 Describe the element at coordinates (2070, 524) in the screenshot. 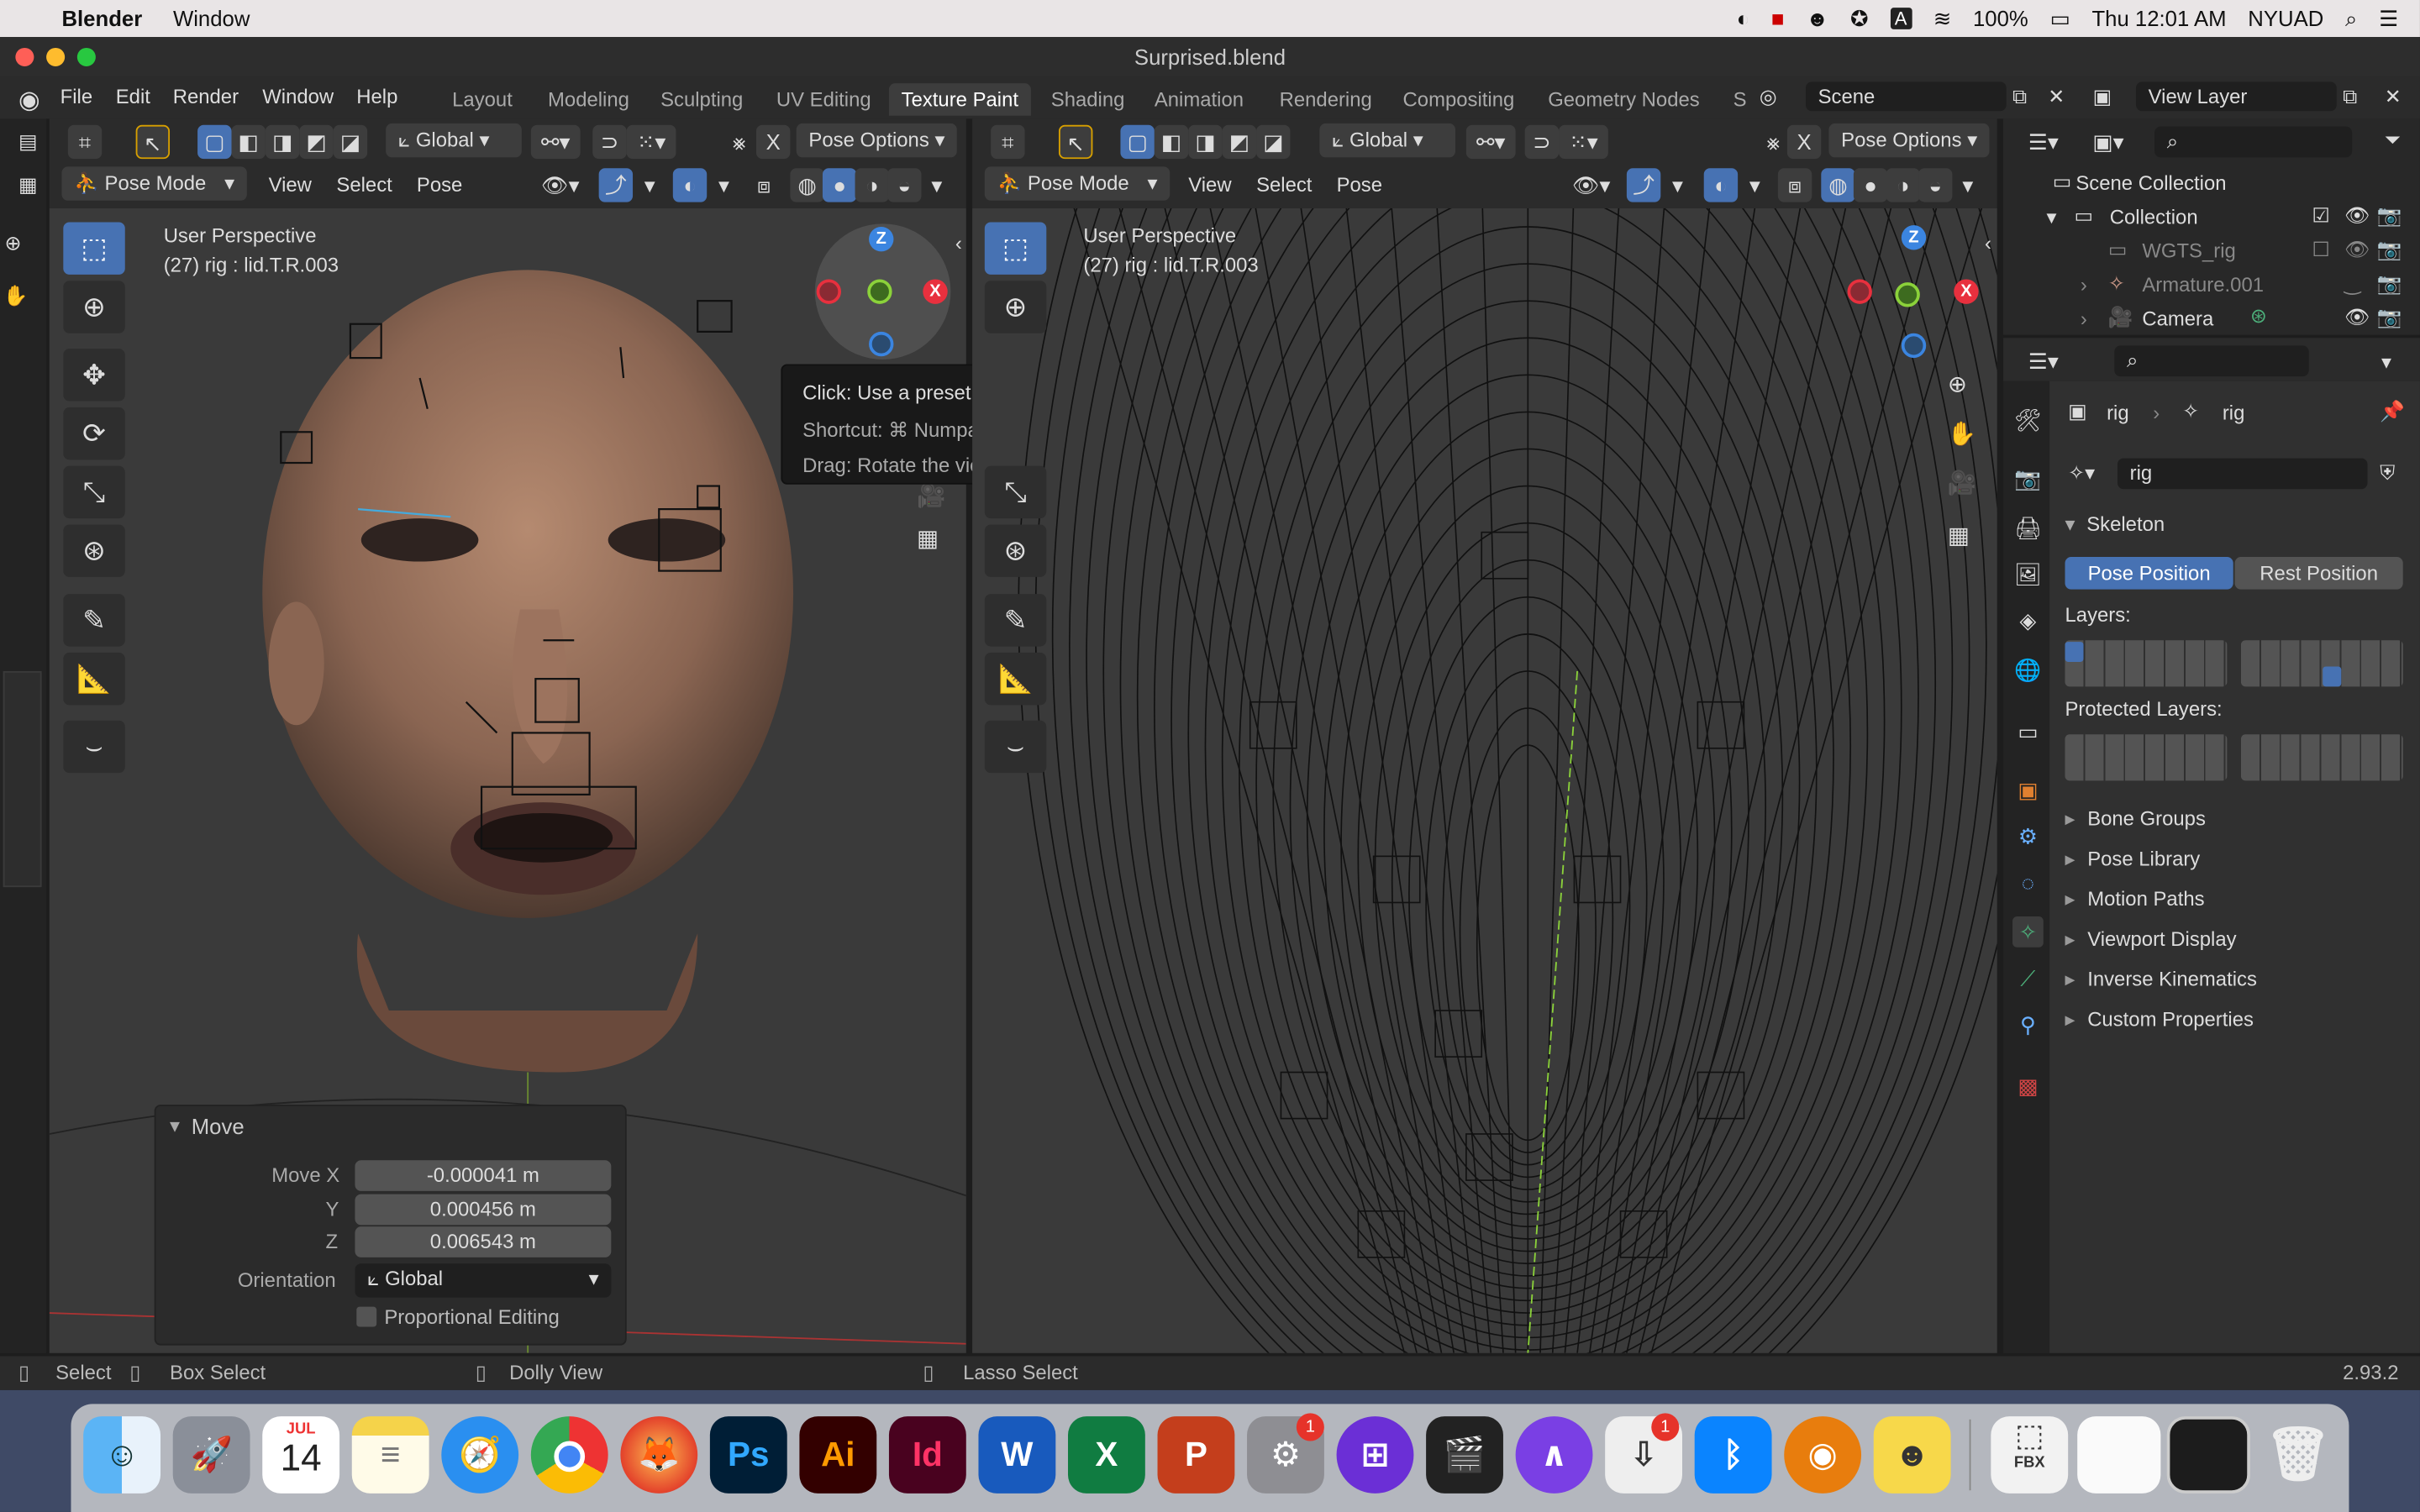

I see `skeleton-panel-toggle: ▾` at that location.